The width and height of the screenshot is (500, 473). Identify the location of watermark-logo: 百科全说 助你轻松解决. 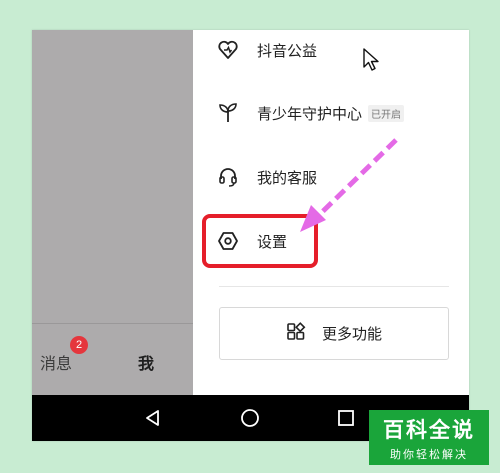
(429, 437).